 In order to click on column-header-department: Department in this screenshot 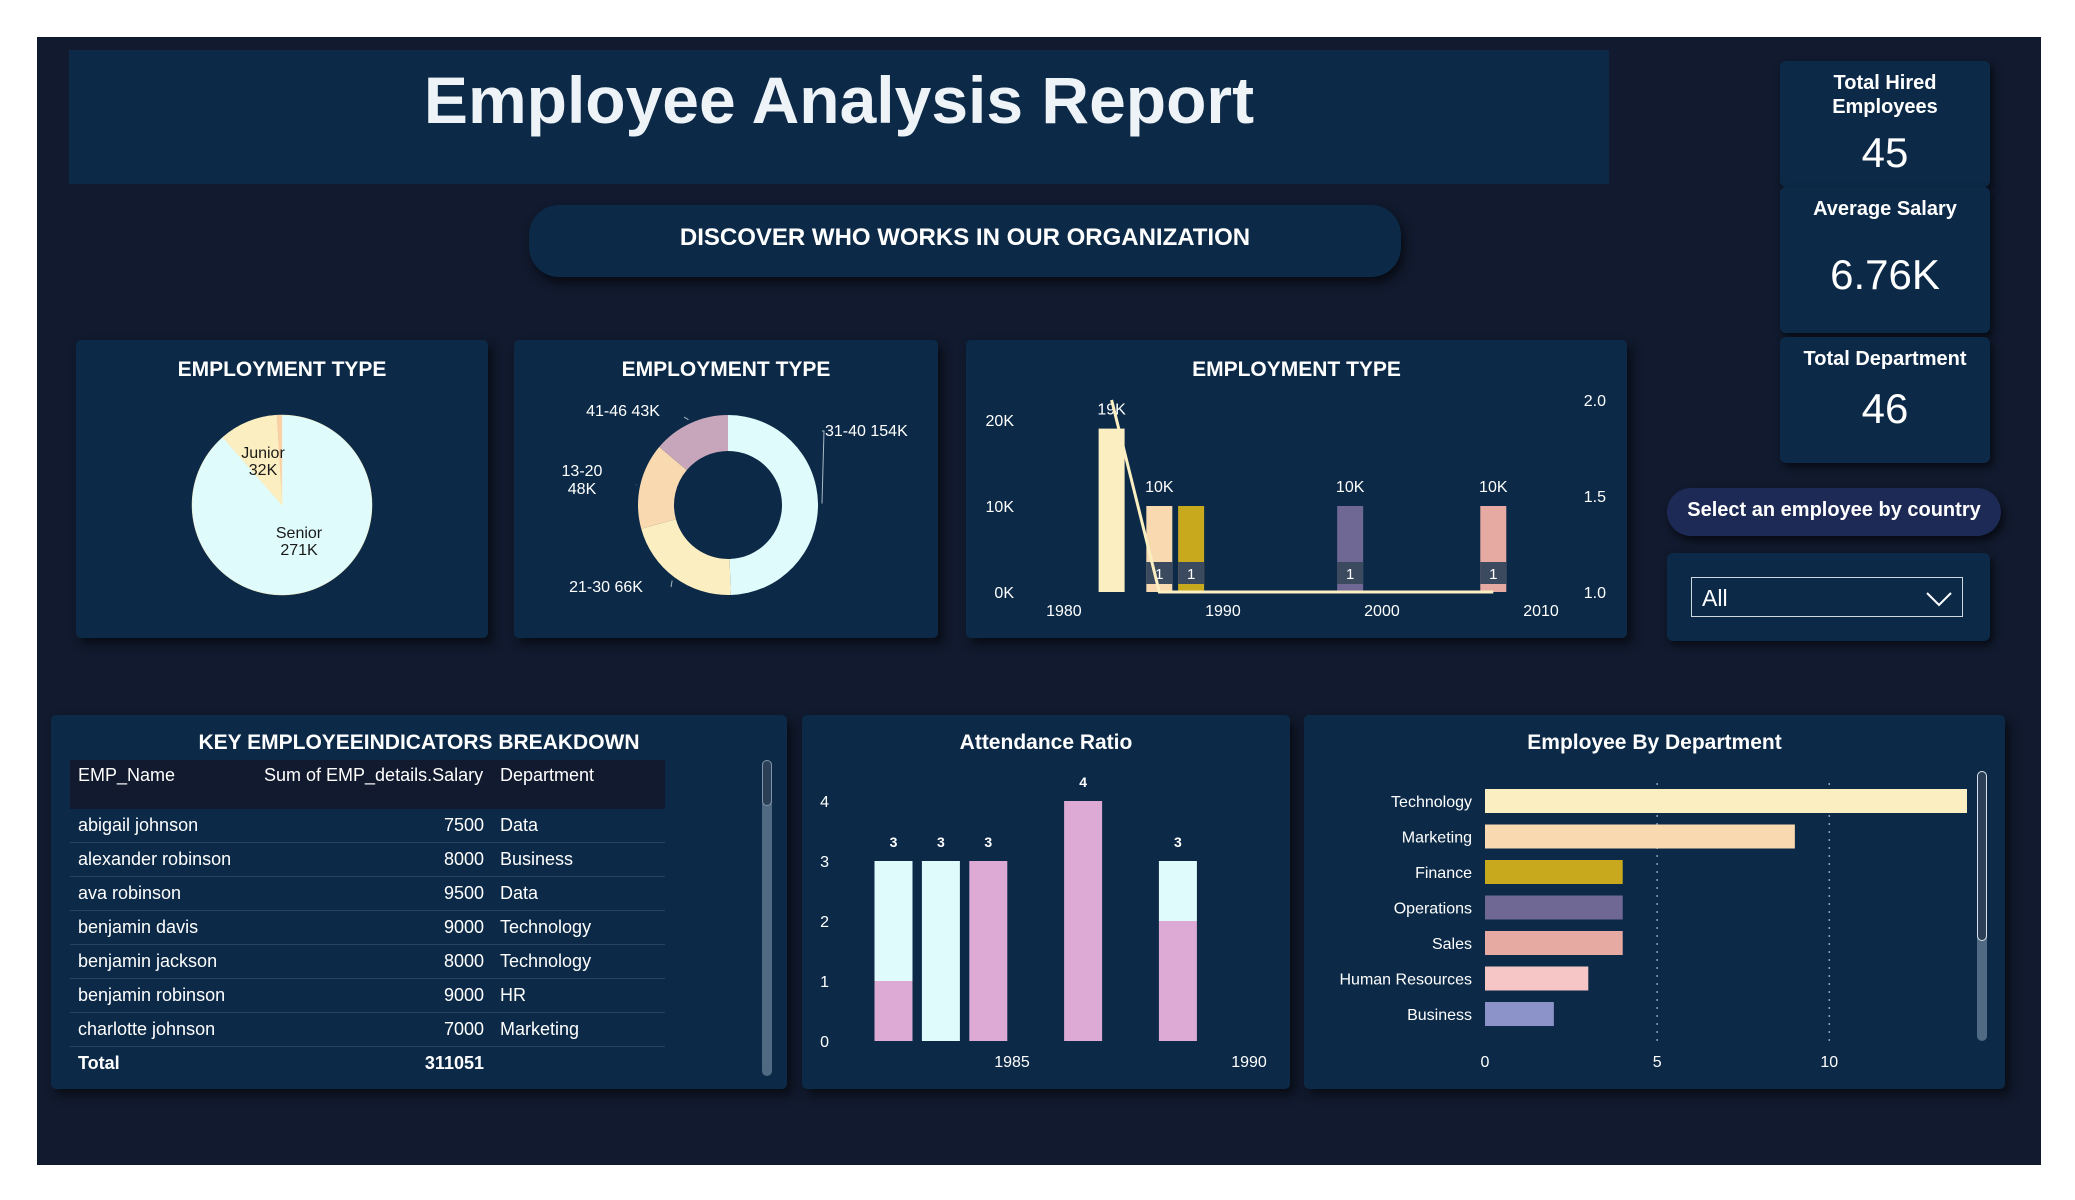, I will do `click(578, 784)`.